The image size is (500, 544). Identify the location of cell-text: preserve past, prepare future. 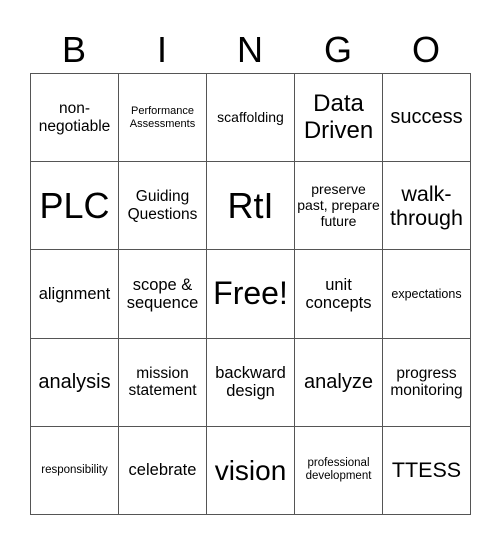
(338, 205).